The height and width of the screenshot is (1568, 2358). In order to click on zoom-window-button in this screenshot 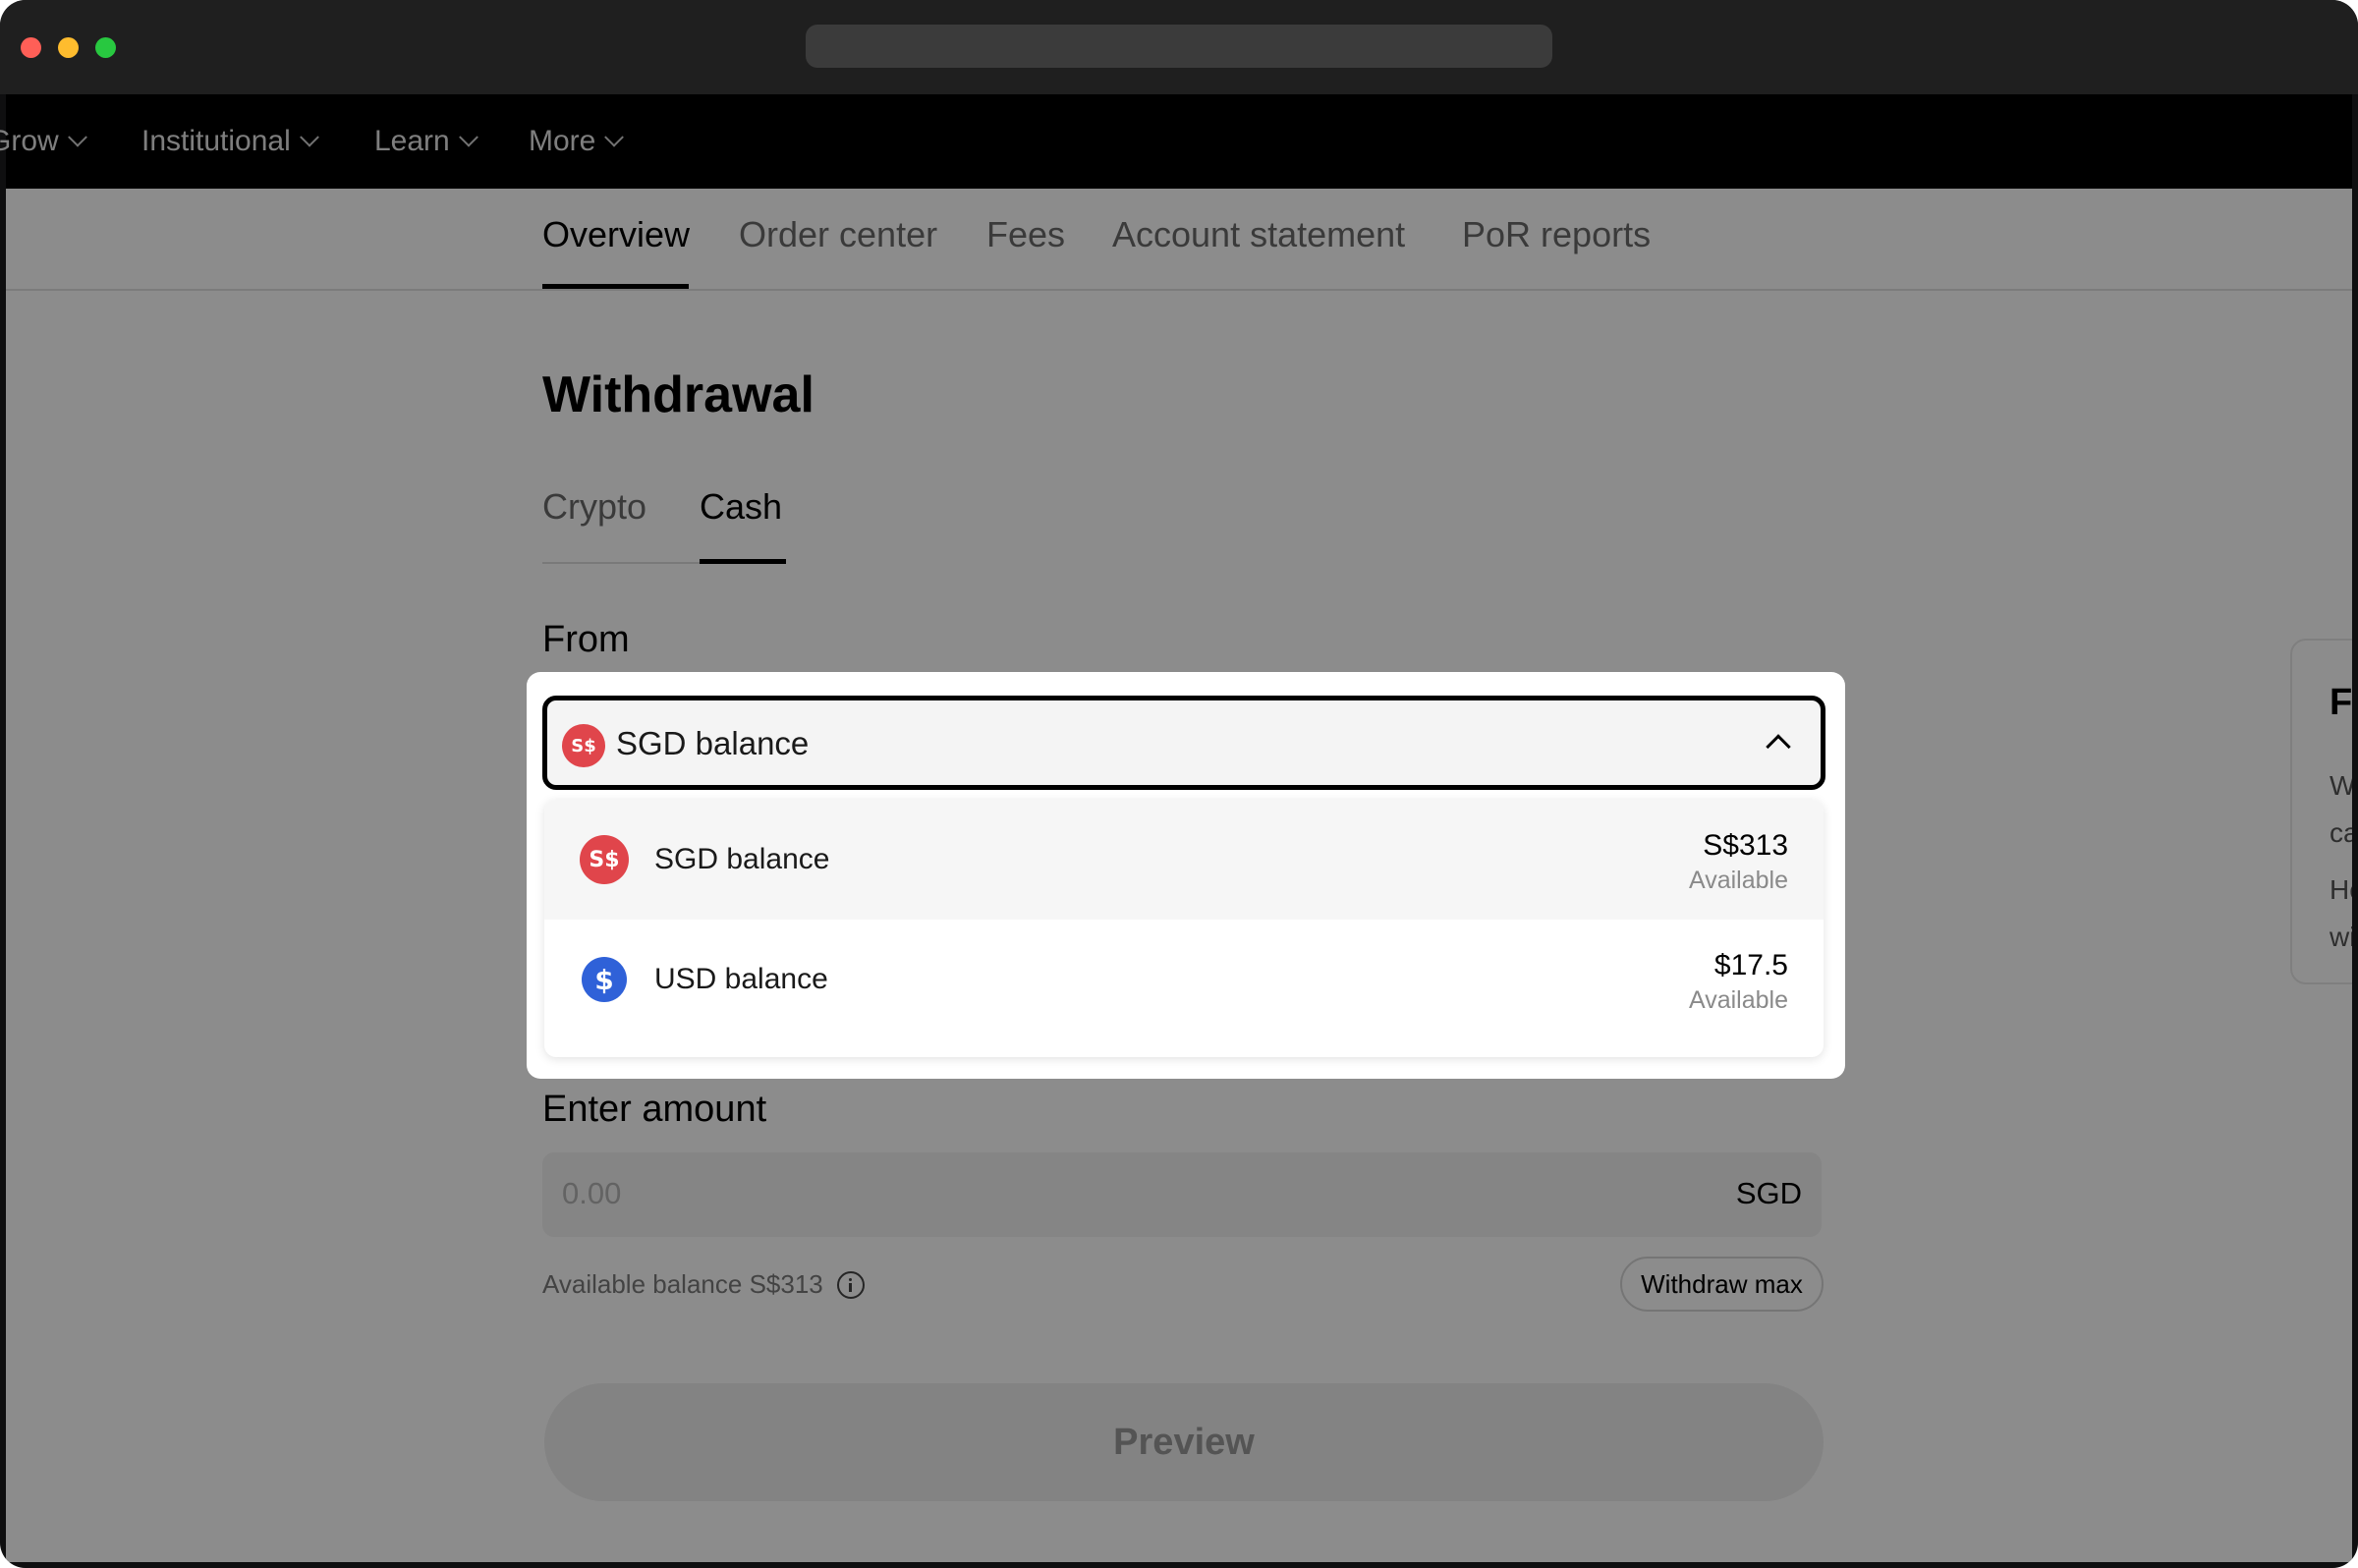, I will do `click(106, 47)`.